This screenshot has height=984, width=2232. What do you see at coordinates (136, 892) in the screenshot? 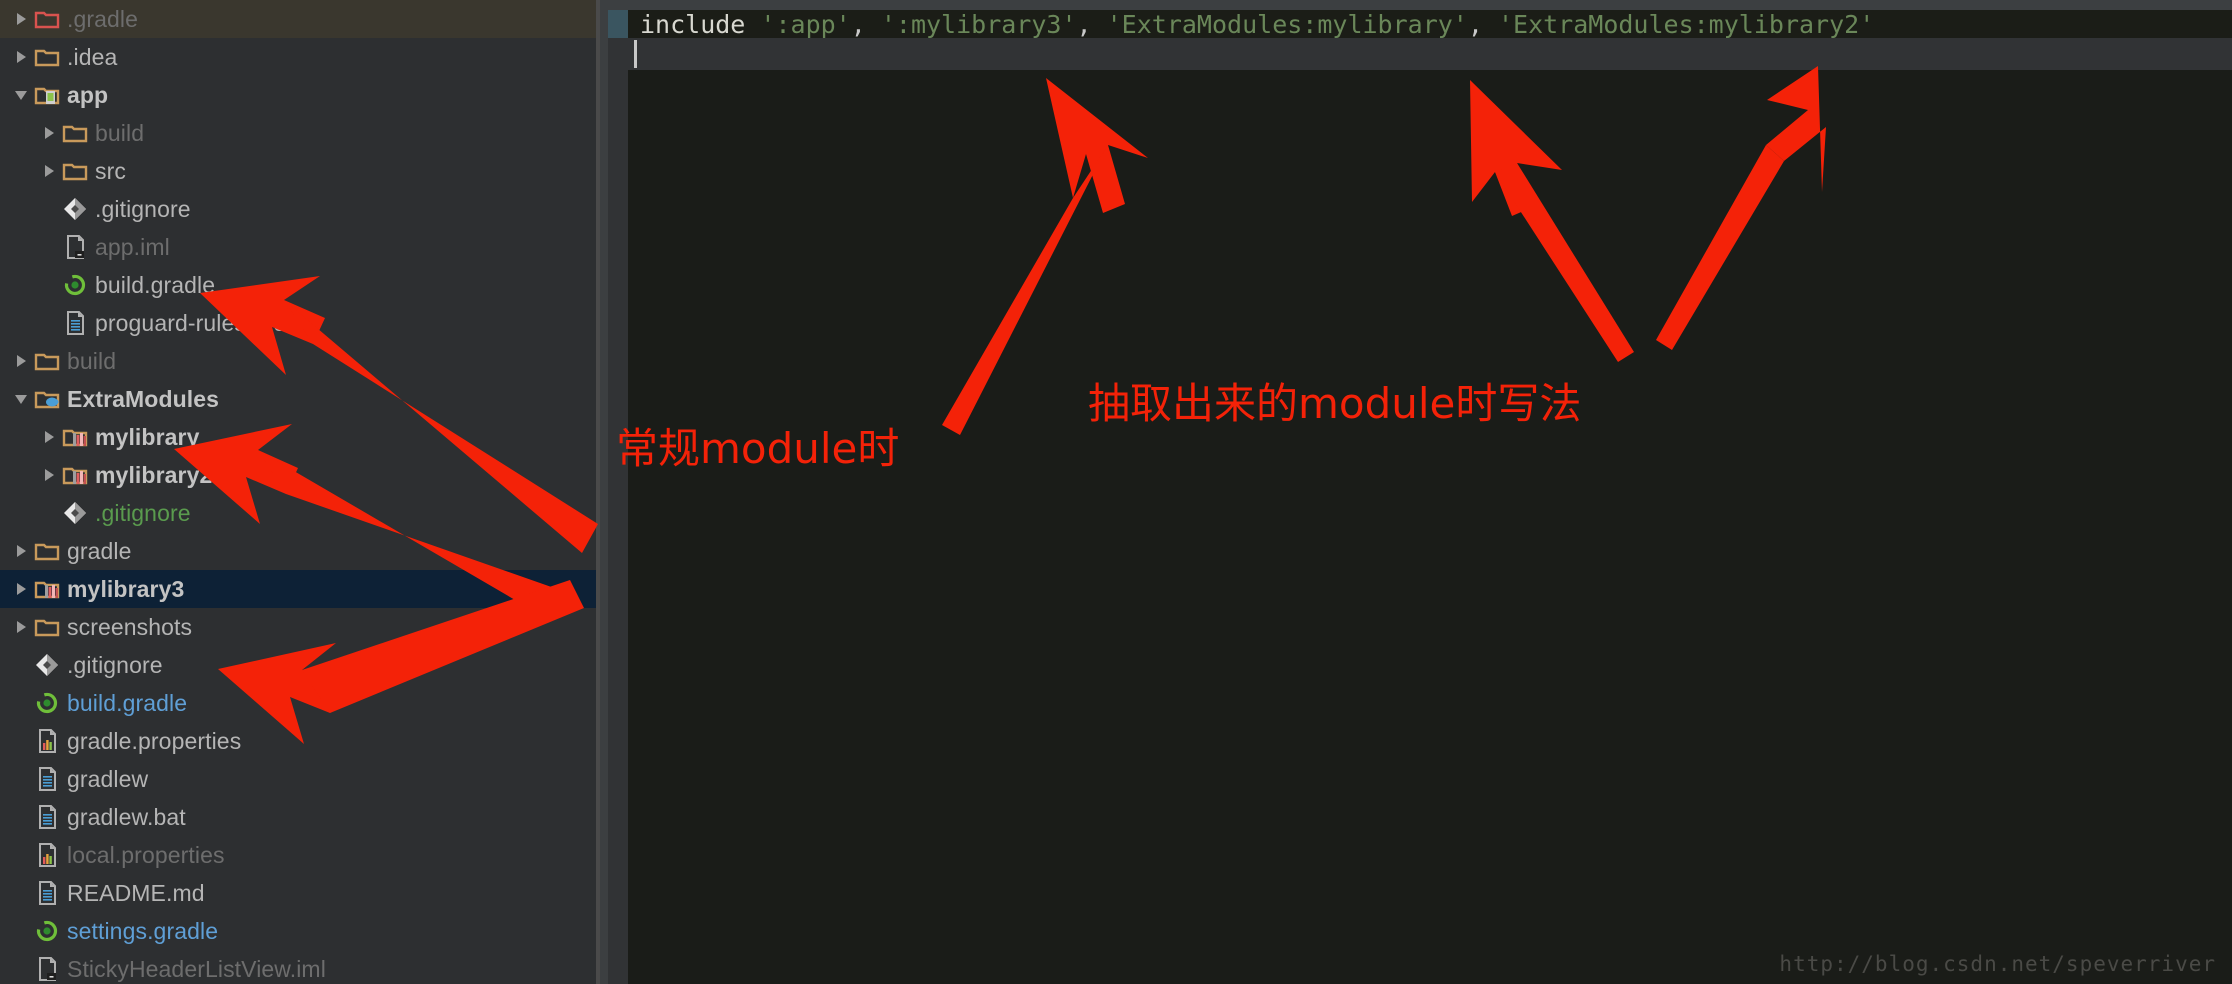
I see `tree-item-label: README.md` at bounding box center [136, 892].